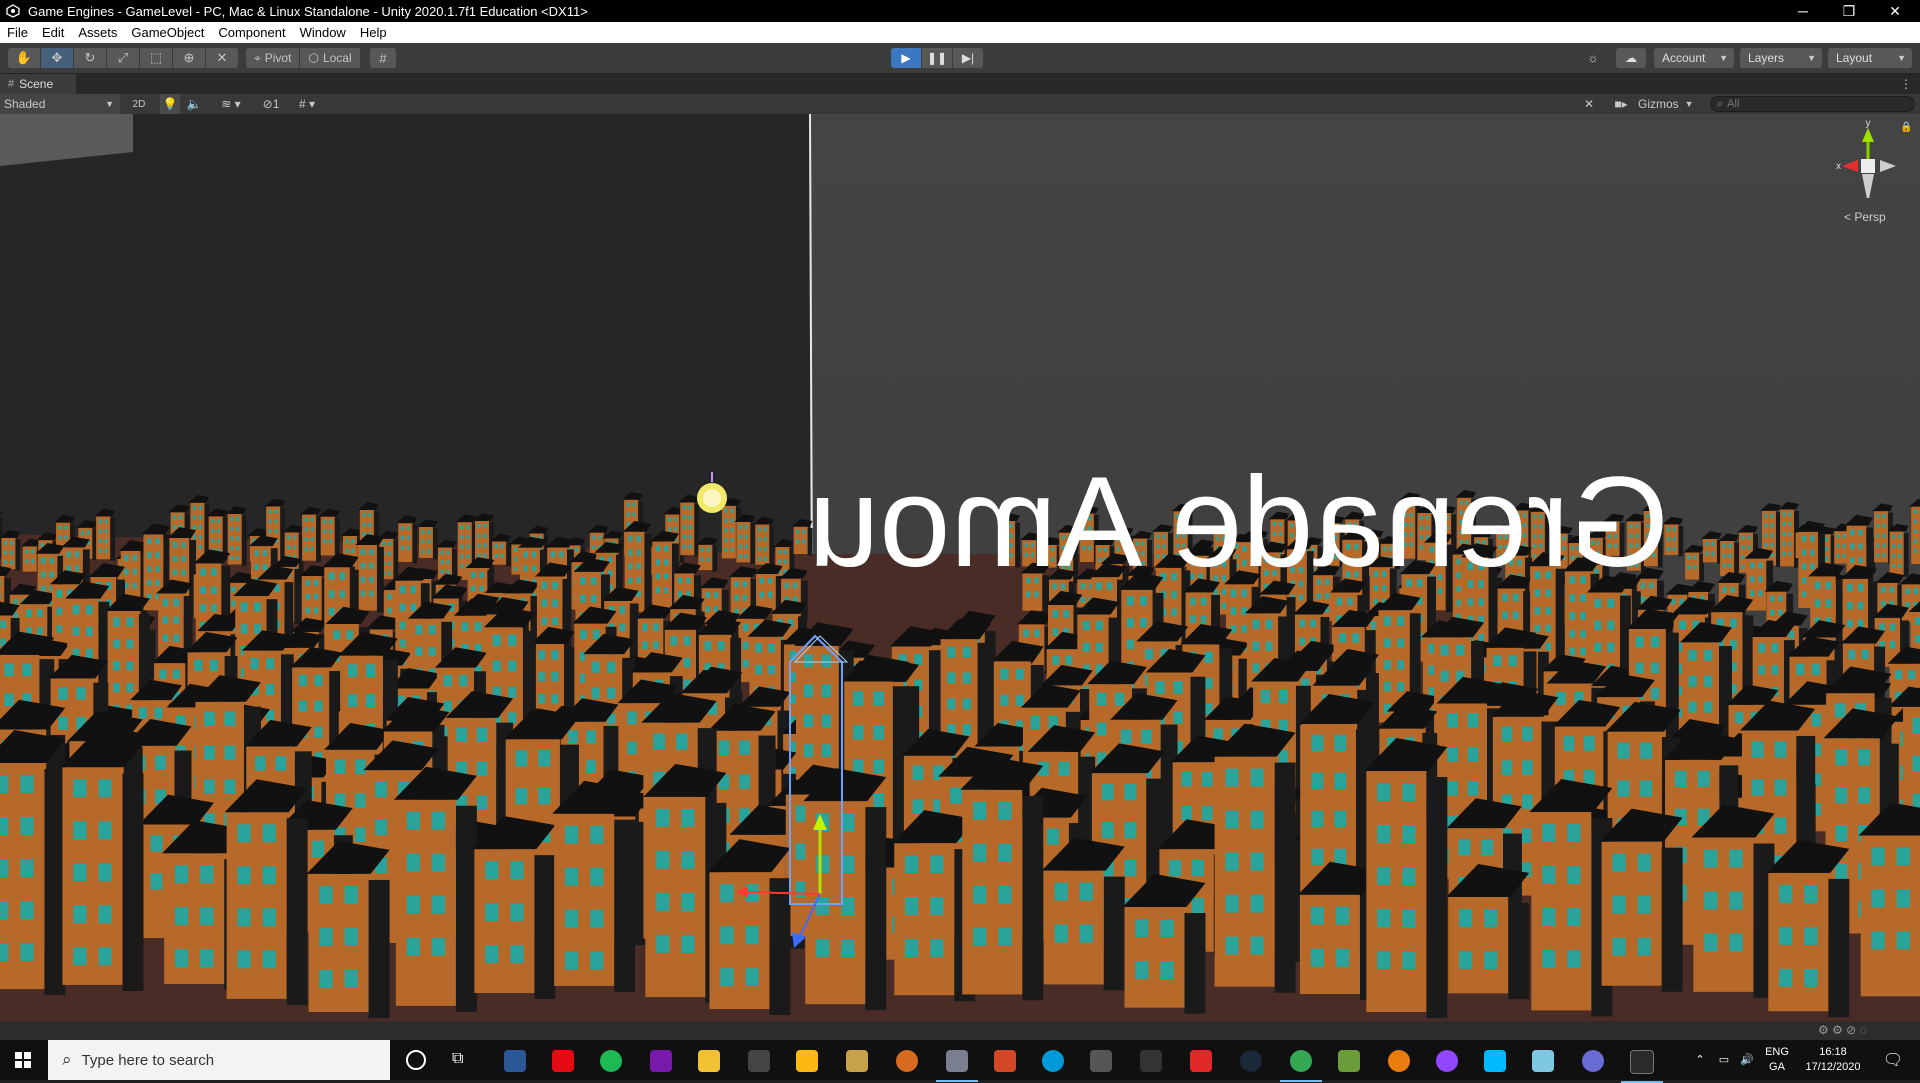 The image size is (1920, 1083). What do you see at coordinates (1849, 11) in the screenshot?
I see `restore-button: ❐` at bounding box center [1849, 11].